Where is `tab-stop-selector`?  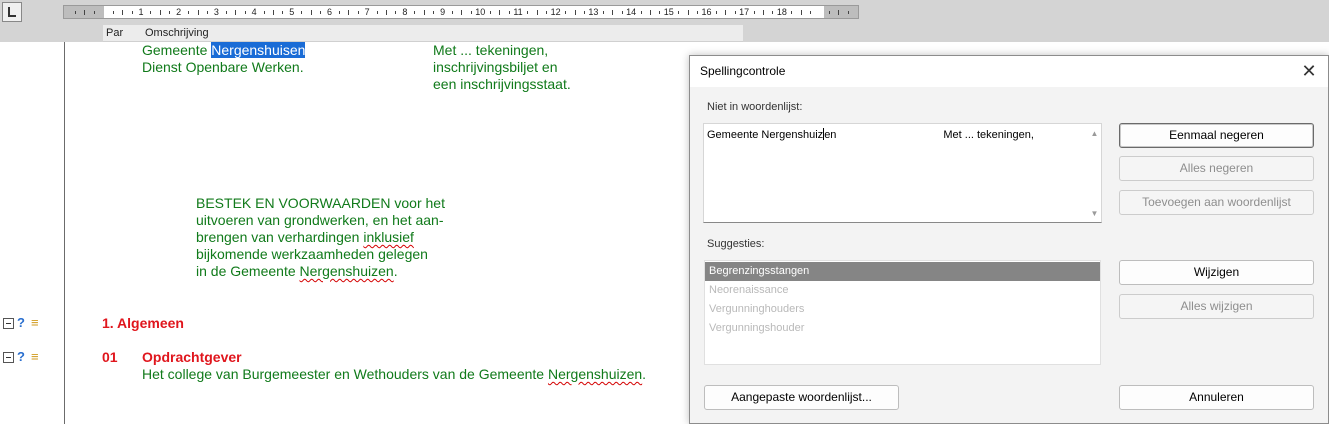 tab-stop-selector is located at coordinates (12, 12).